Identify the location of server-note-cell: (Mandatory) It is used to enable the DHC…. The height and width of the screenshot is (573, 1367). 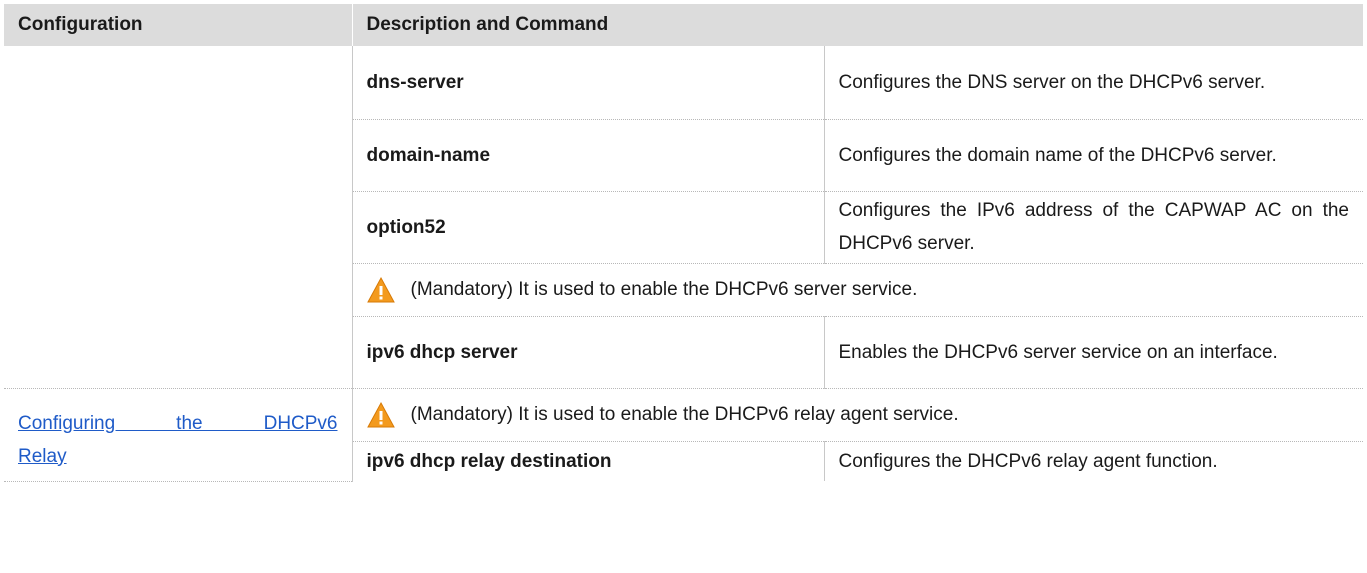
(857, 290).